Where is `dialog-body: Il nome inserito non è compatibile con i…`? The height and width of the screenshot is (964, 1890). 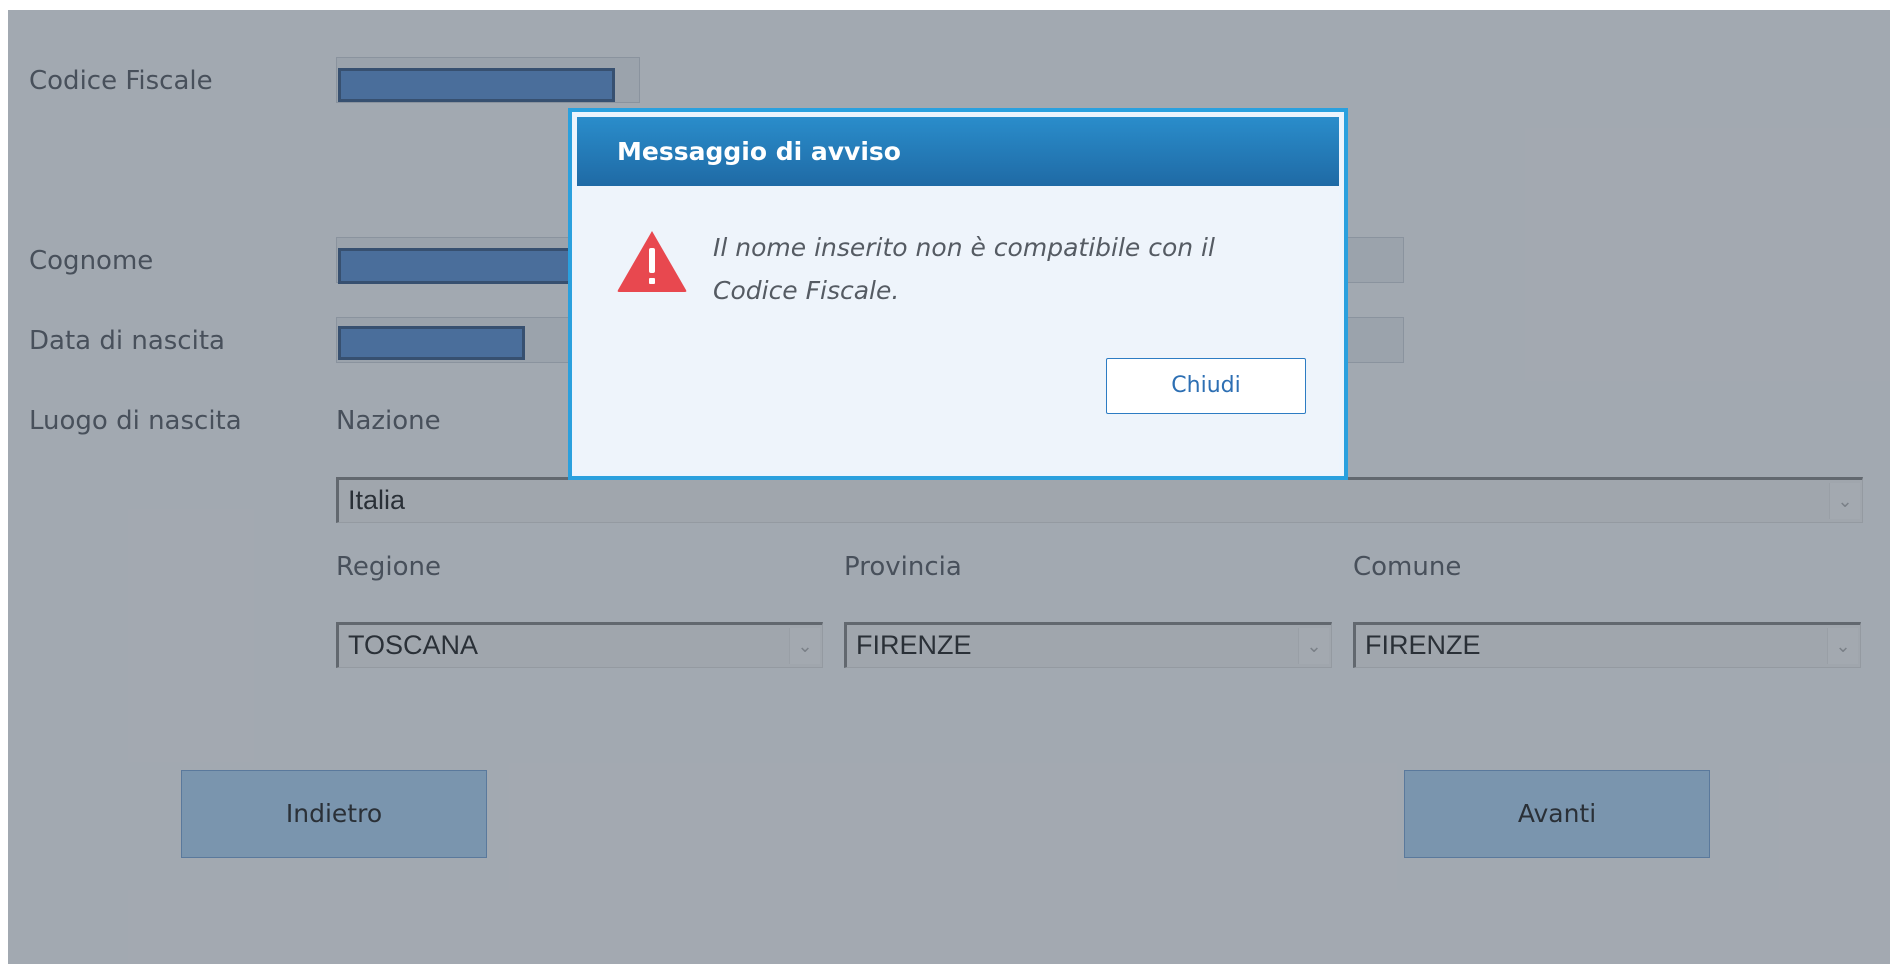
dialog-body: Il nome inserito non è compatibile con i… is located at coordinates (958, 328).